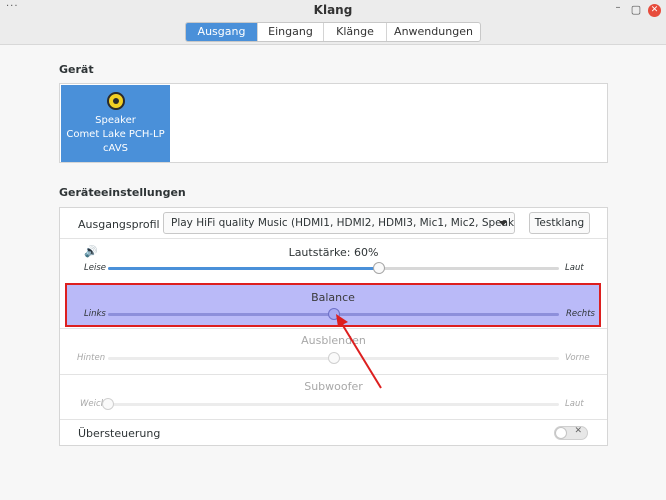 The height and width of the screenshot is (500, 666). I want to click on annotation-arrow, so click(359, 351).